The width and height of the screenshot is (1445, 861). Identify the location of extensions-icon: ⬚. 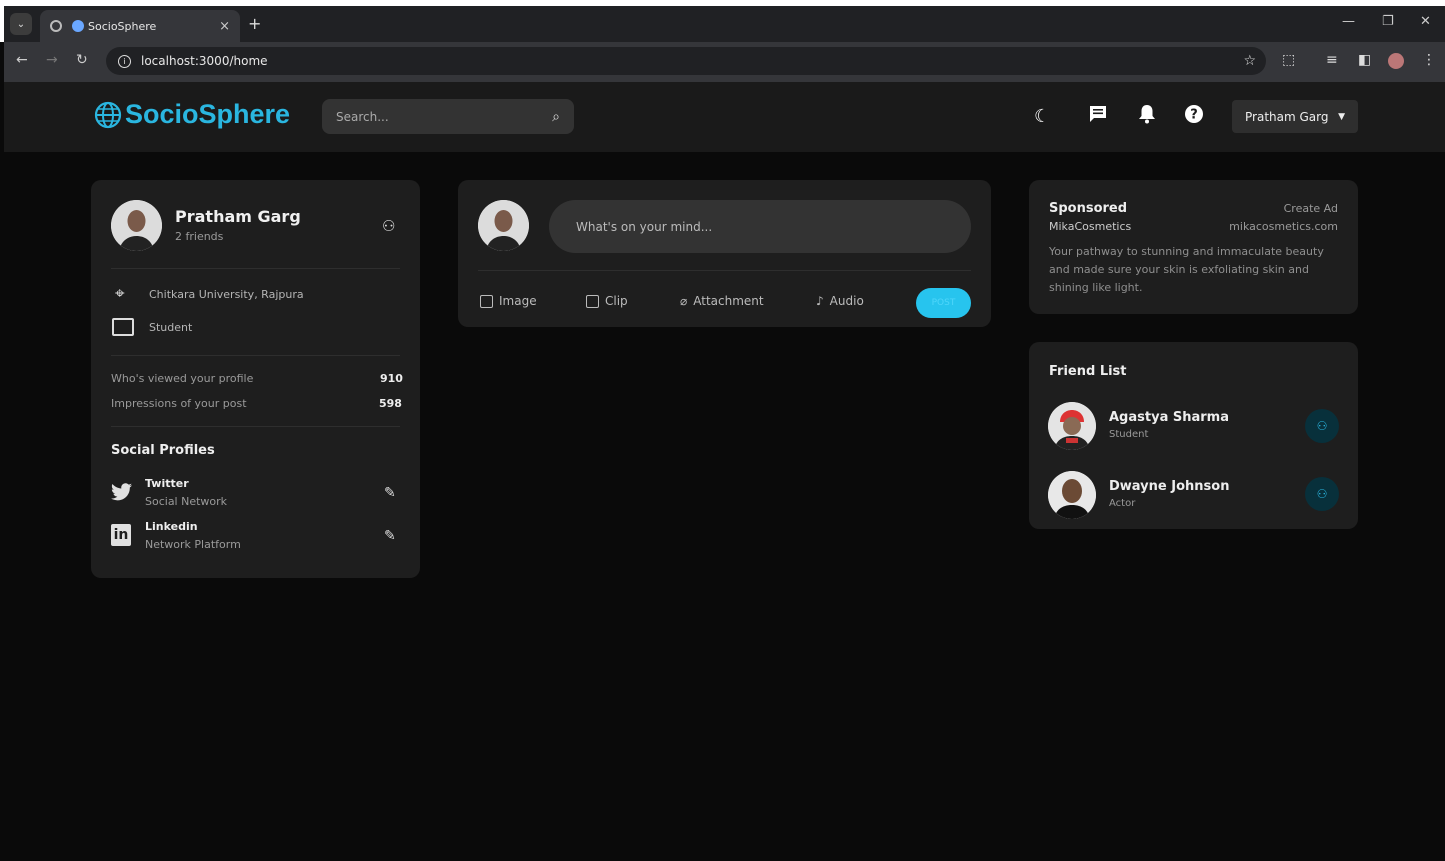
(1288, 60).